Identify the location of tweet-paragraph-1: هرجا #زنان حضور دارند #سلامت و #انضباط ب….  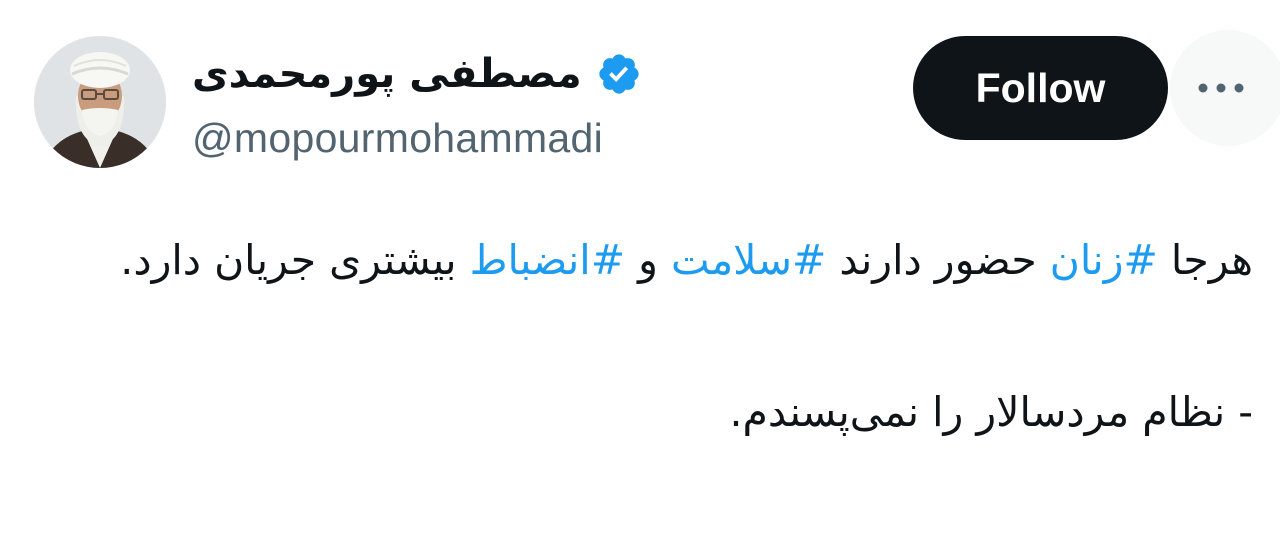
(653, 260).